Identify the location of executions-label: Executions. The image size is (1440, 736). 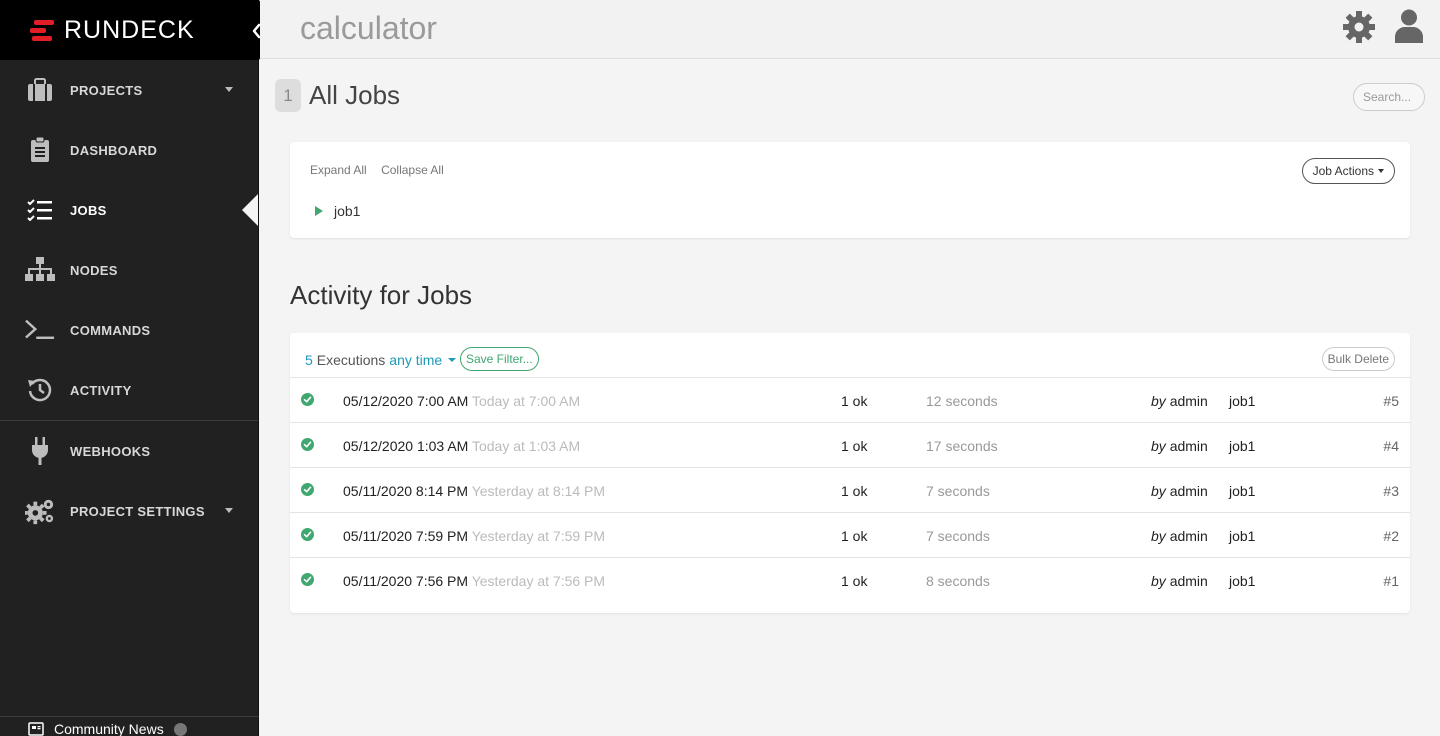
(351, 360).